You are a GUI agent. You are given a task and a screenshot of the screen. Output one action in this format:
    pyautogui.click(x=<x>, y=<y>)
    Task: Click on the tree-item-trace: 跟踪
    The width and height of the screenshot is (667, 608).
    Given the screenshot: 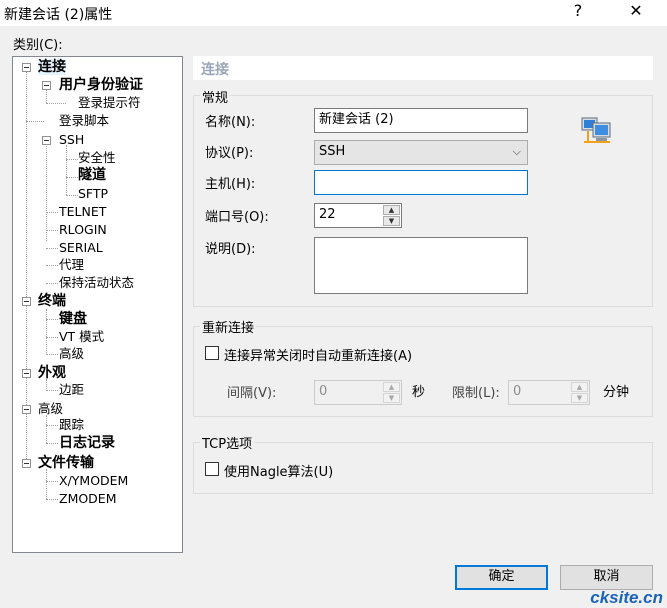 What is the action you would take?
    pyautogui.click(x=71, y=425)
    